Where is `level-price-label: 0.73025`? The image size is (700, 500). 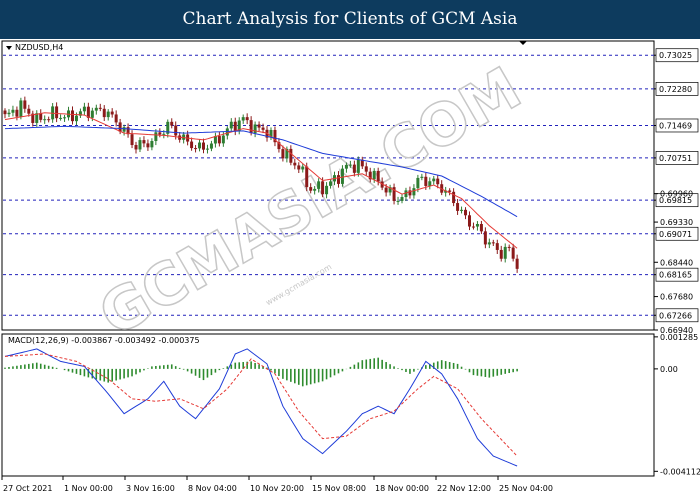
level-price-label: 0.73025 is located at coordinates (675, 55).